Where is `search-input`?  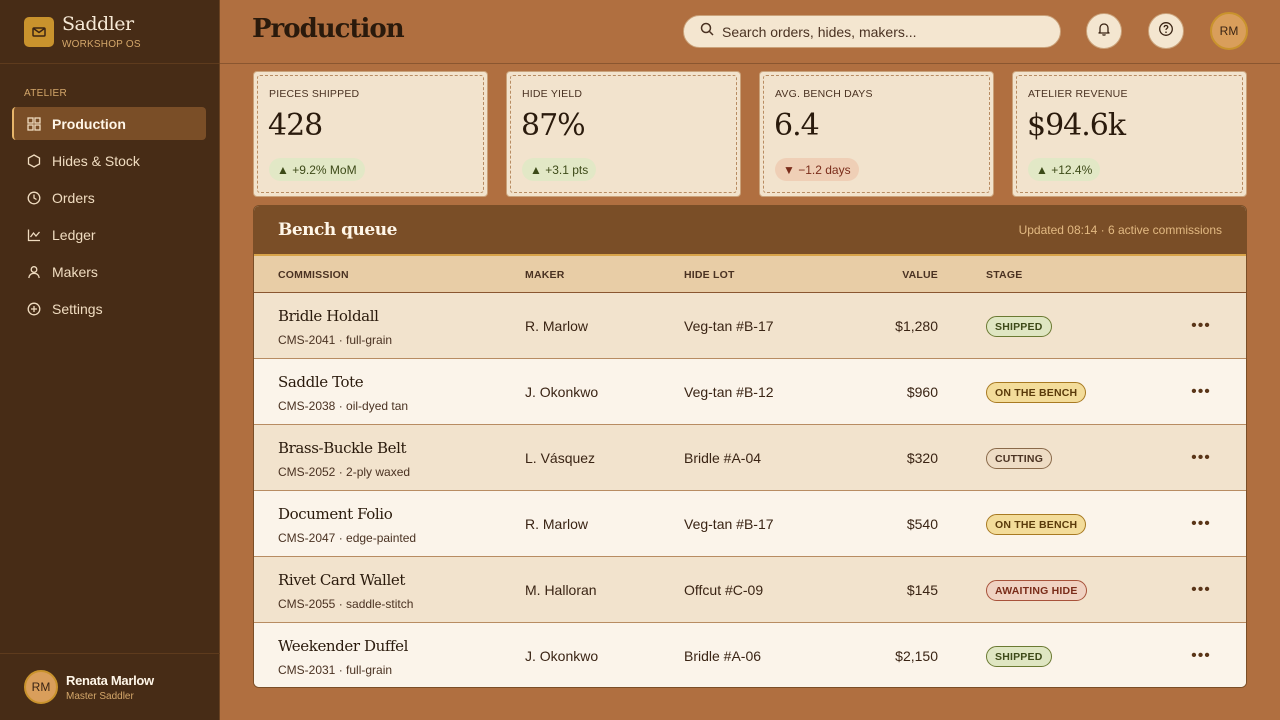 search-input is located at coordinates (882, 31).